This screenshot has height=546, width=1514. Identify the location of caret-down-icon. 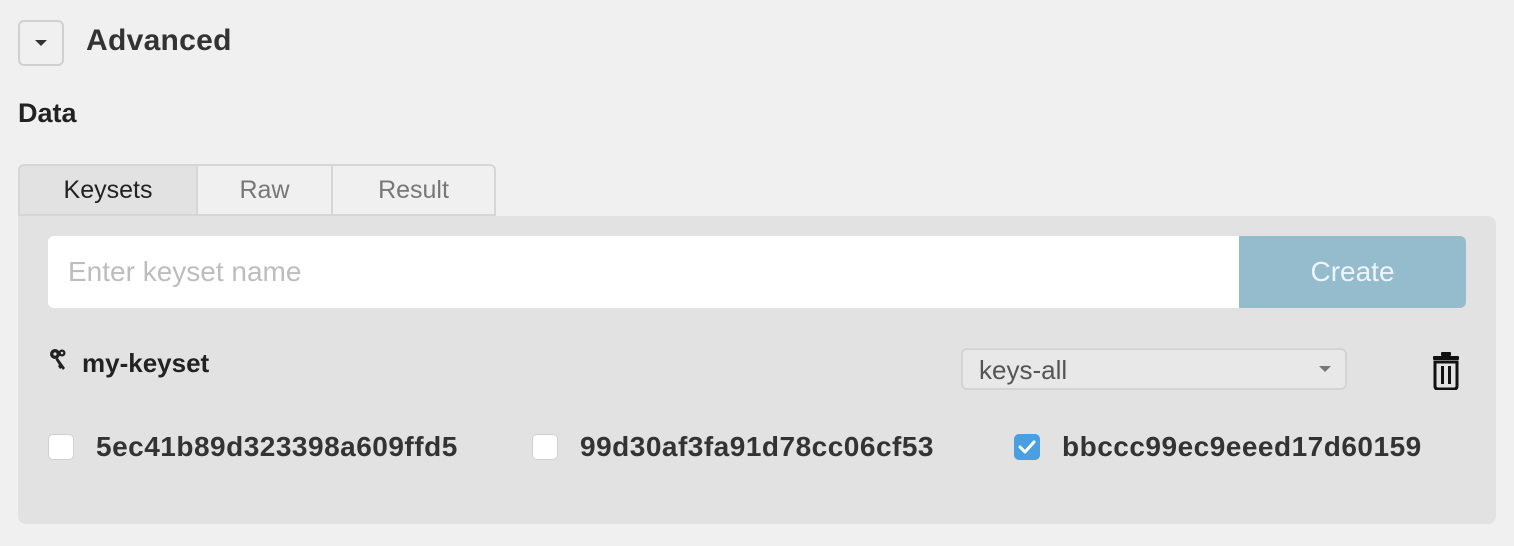
(41, 43).